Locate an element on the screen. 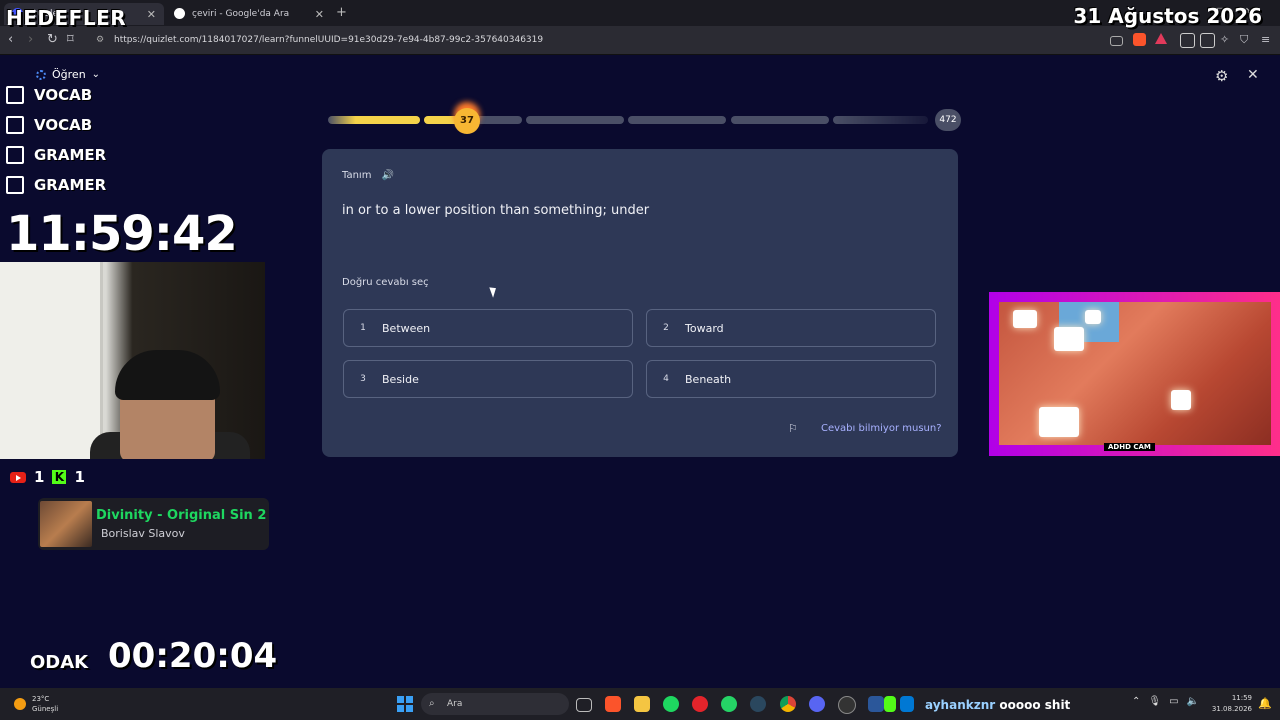 This screenshot has width=1280, height=720. weather-widget: 23°C Güneşli is located at coordinates (36, 704).